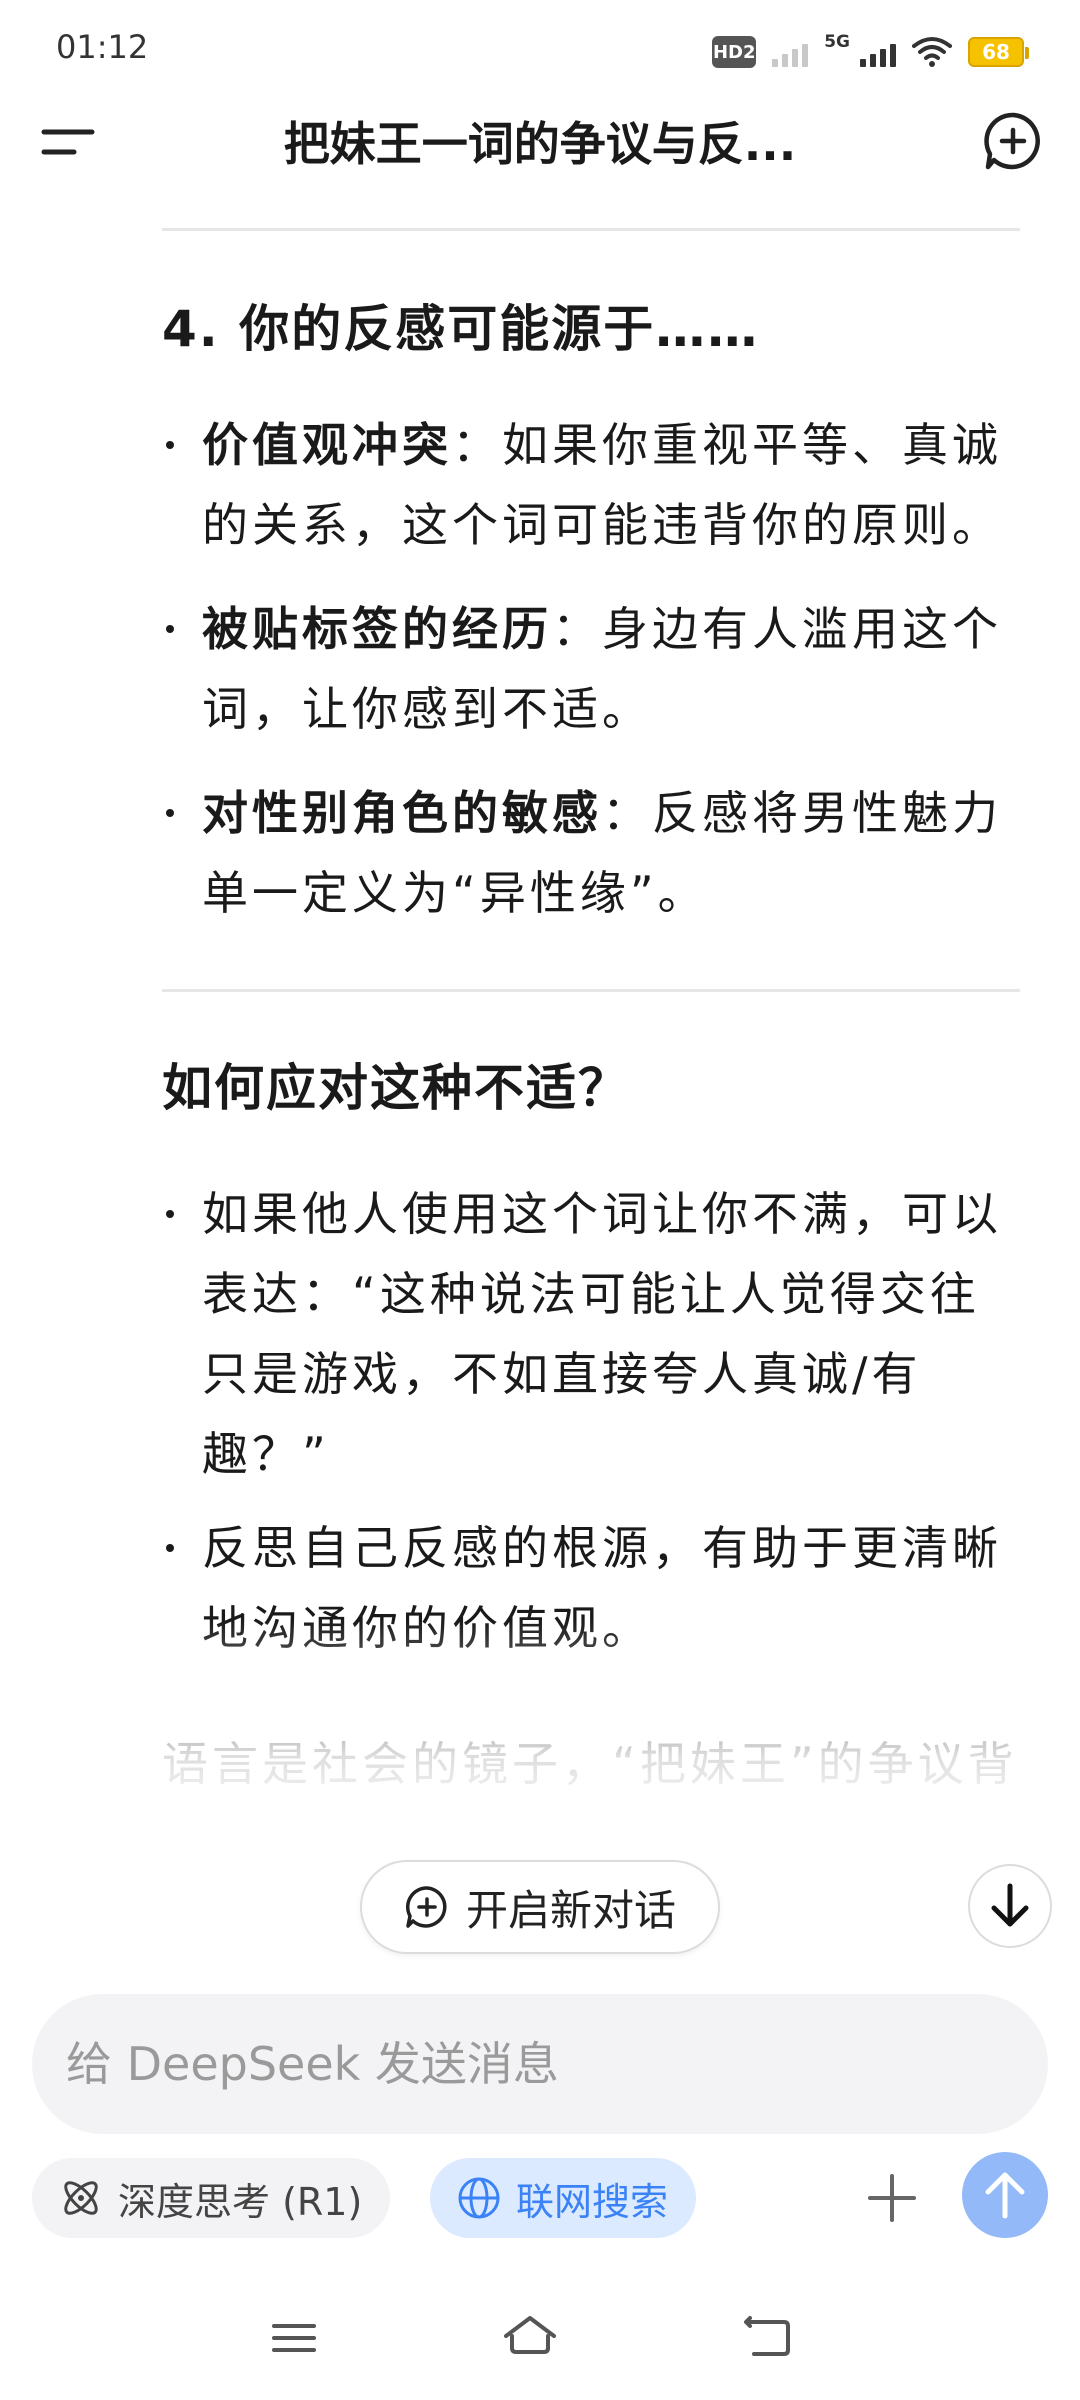  I want to click on arrow-up-icon, so click(1005, 2195).